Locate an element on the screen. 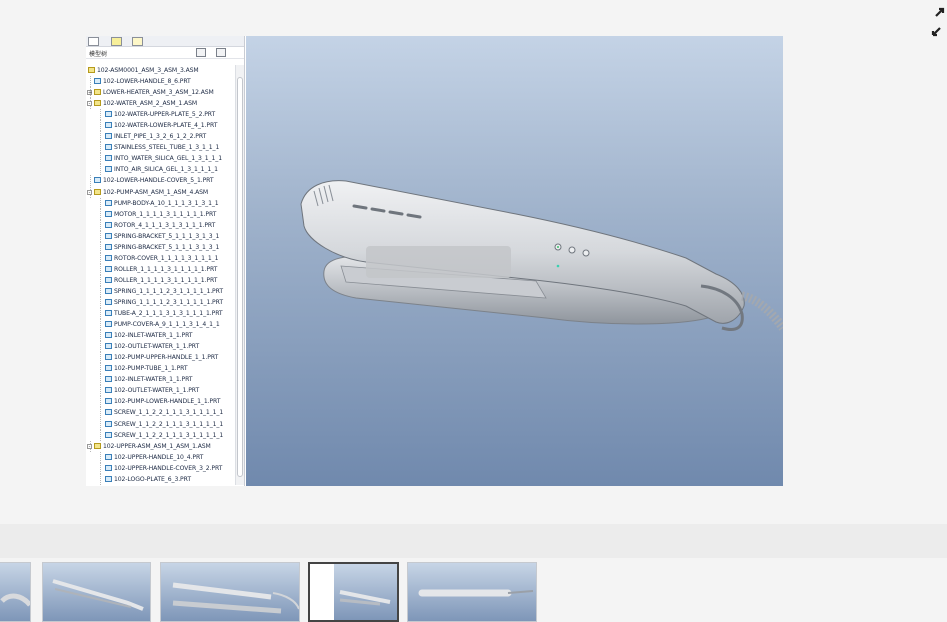  tree-item-label: 102-LOGO-PLATE_6_3.PRT is located at coordinates (152, 479).